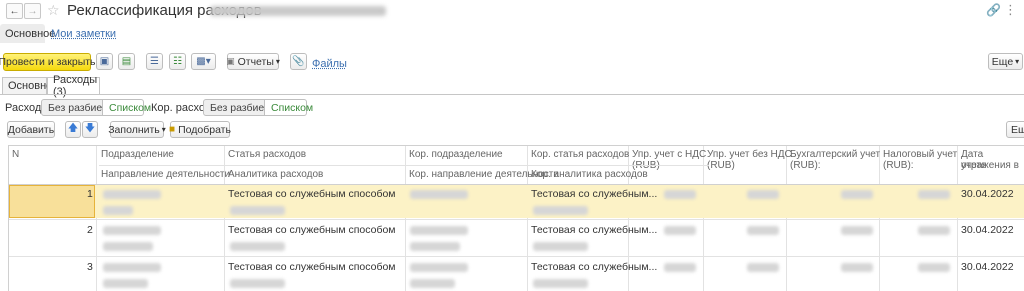  I want to click on favorite-star-icon: ☆, so click(53, 10).